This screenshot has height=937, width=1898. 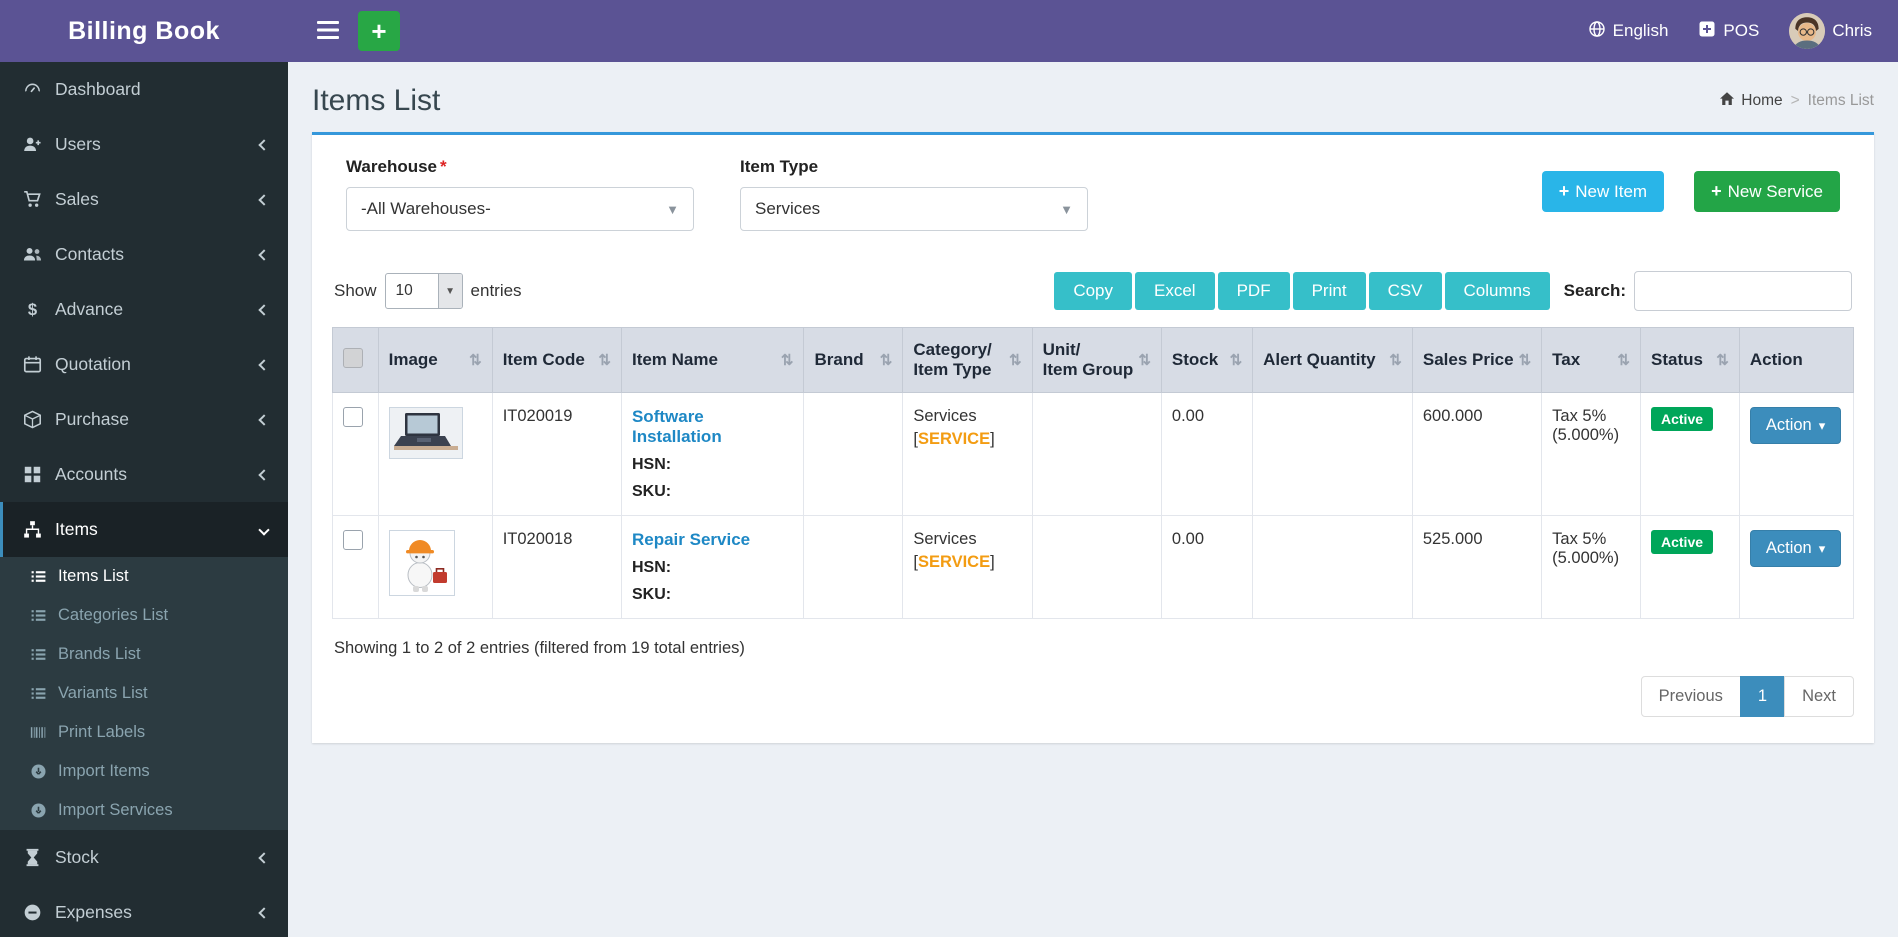 I want to click on plus-icon: +, so click(x=379, y=31).